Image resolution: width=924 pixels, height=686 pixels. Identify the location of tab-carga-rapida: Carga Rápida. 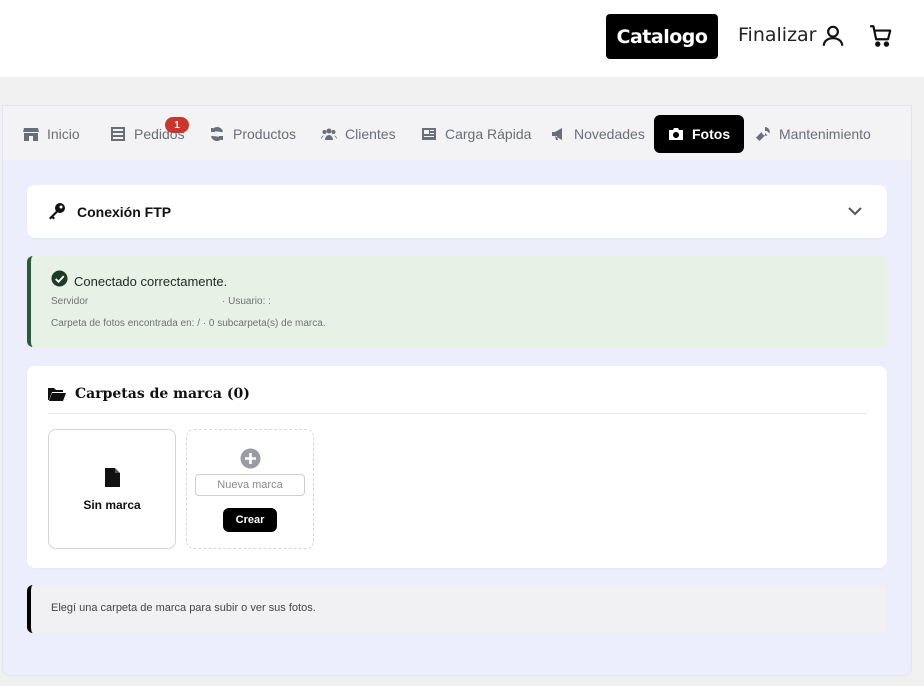
(476, 134).